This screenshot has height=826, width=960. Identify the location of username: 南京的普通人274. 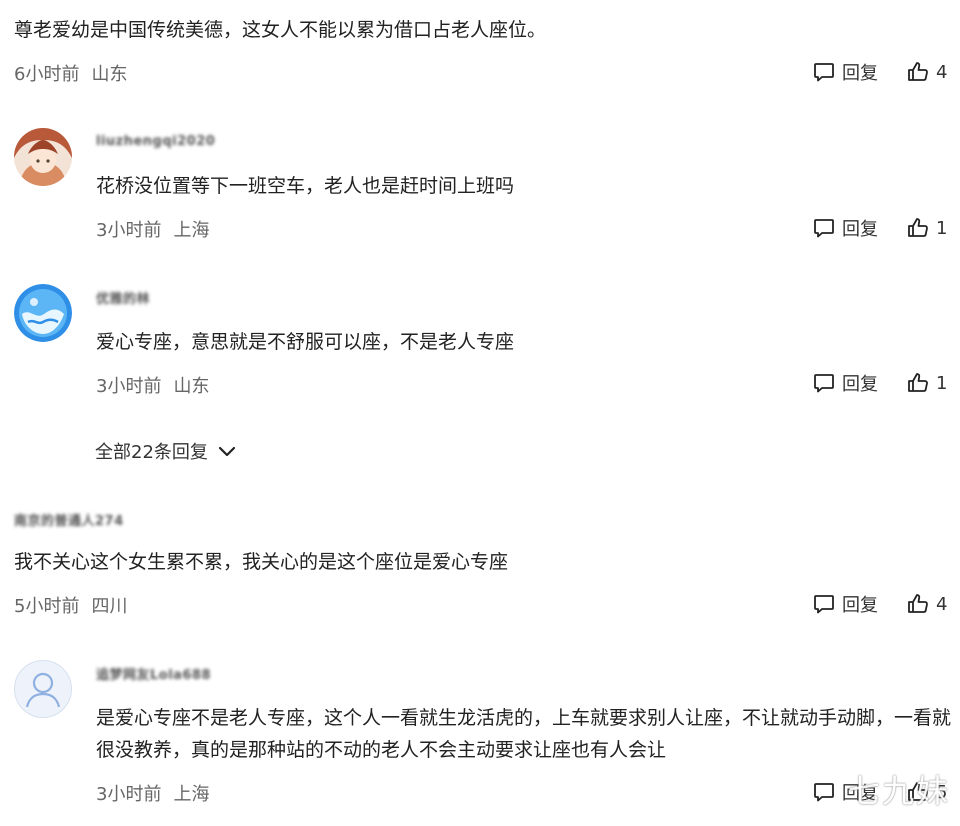
(69, 519).